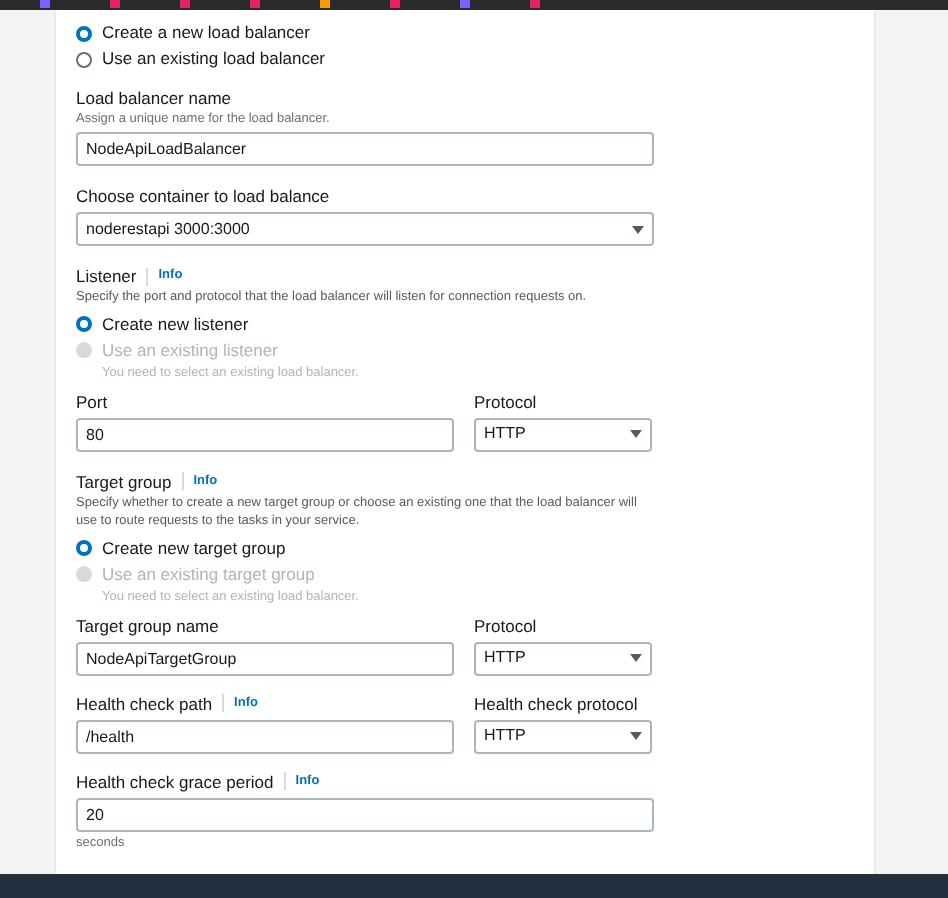 The image size is (948, 898). Describe the element at coordinates (214, 59) in the screenshot. I see `radio-label: Use an existing load balancer` at that location.